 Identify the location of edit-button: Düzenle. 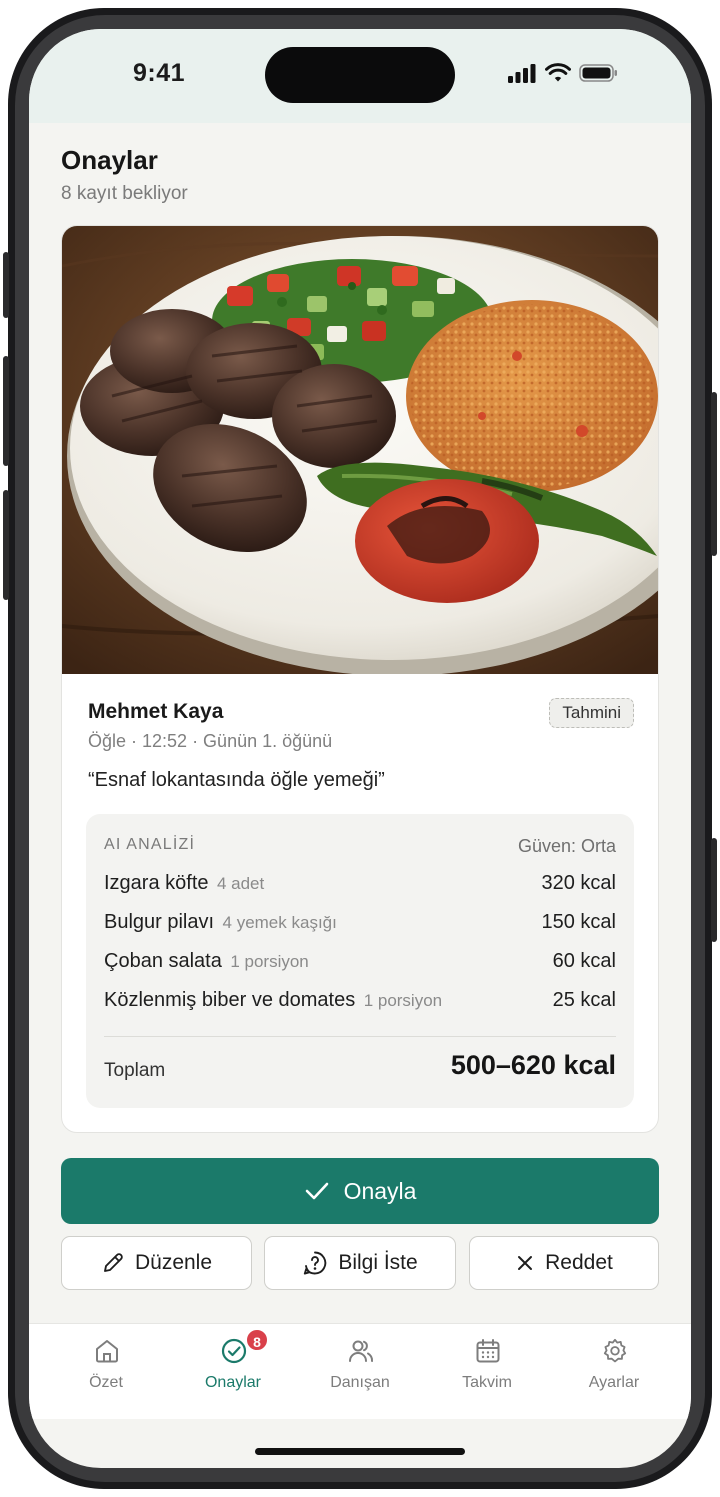
(156, 1263).